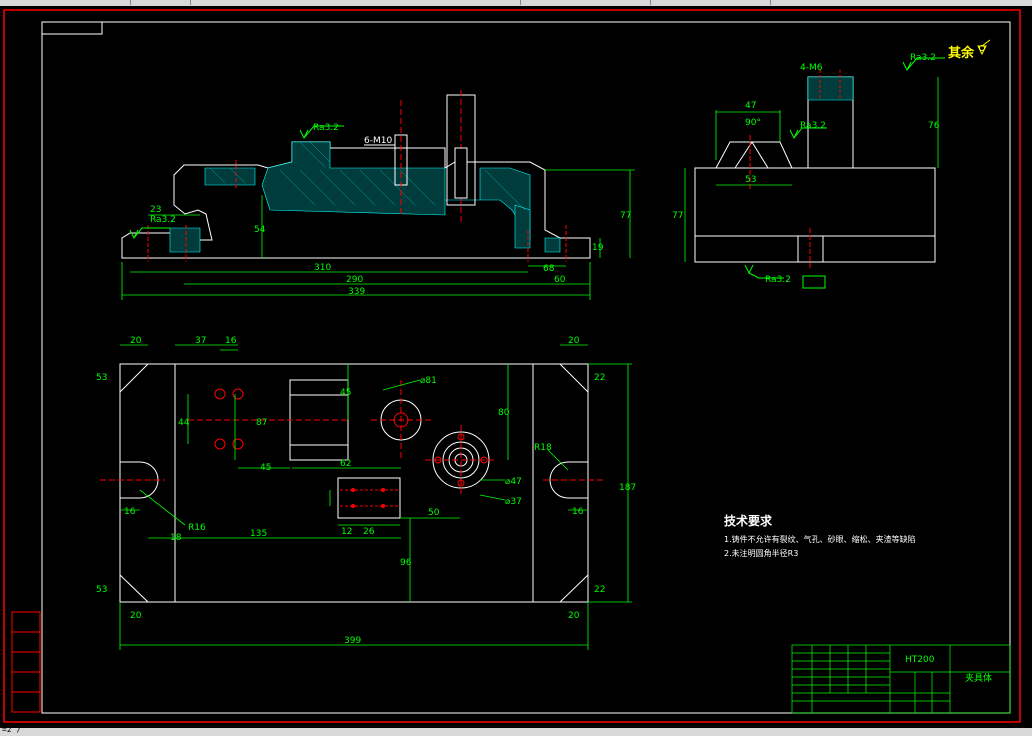 Image resolution: width=1032 pixels, height=736 pixels. Describe the element at coordinates (155, 210) in the screenshot. I see `dim-23: 23` at that location.